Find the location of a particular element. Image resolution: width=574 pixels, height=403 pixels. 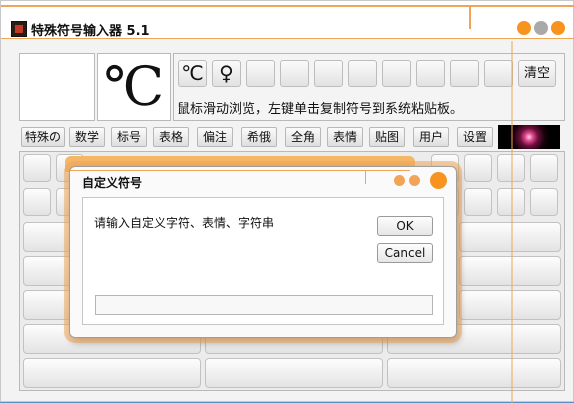

maximize-icon is located at coordinates (541, 28).